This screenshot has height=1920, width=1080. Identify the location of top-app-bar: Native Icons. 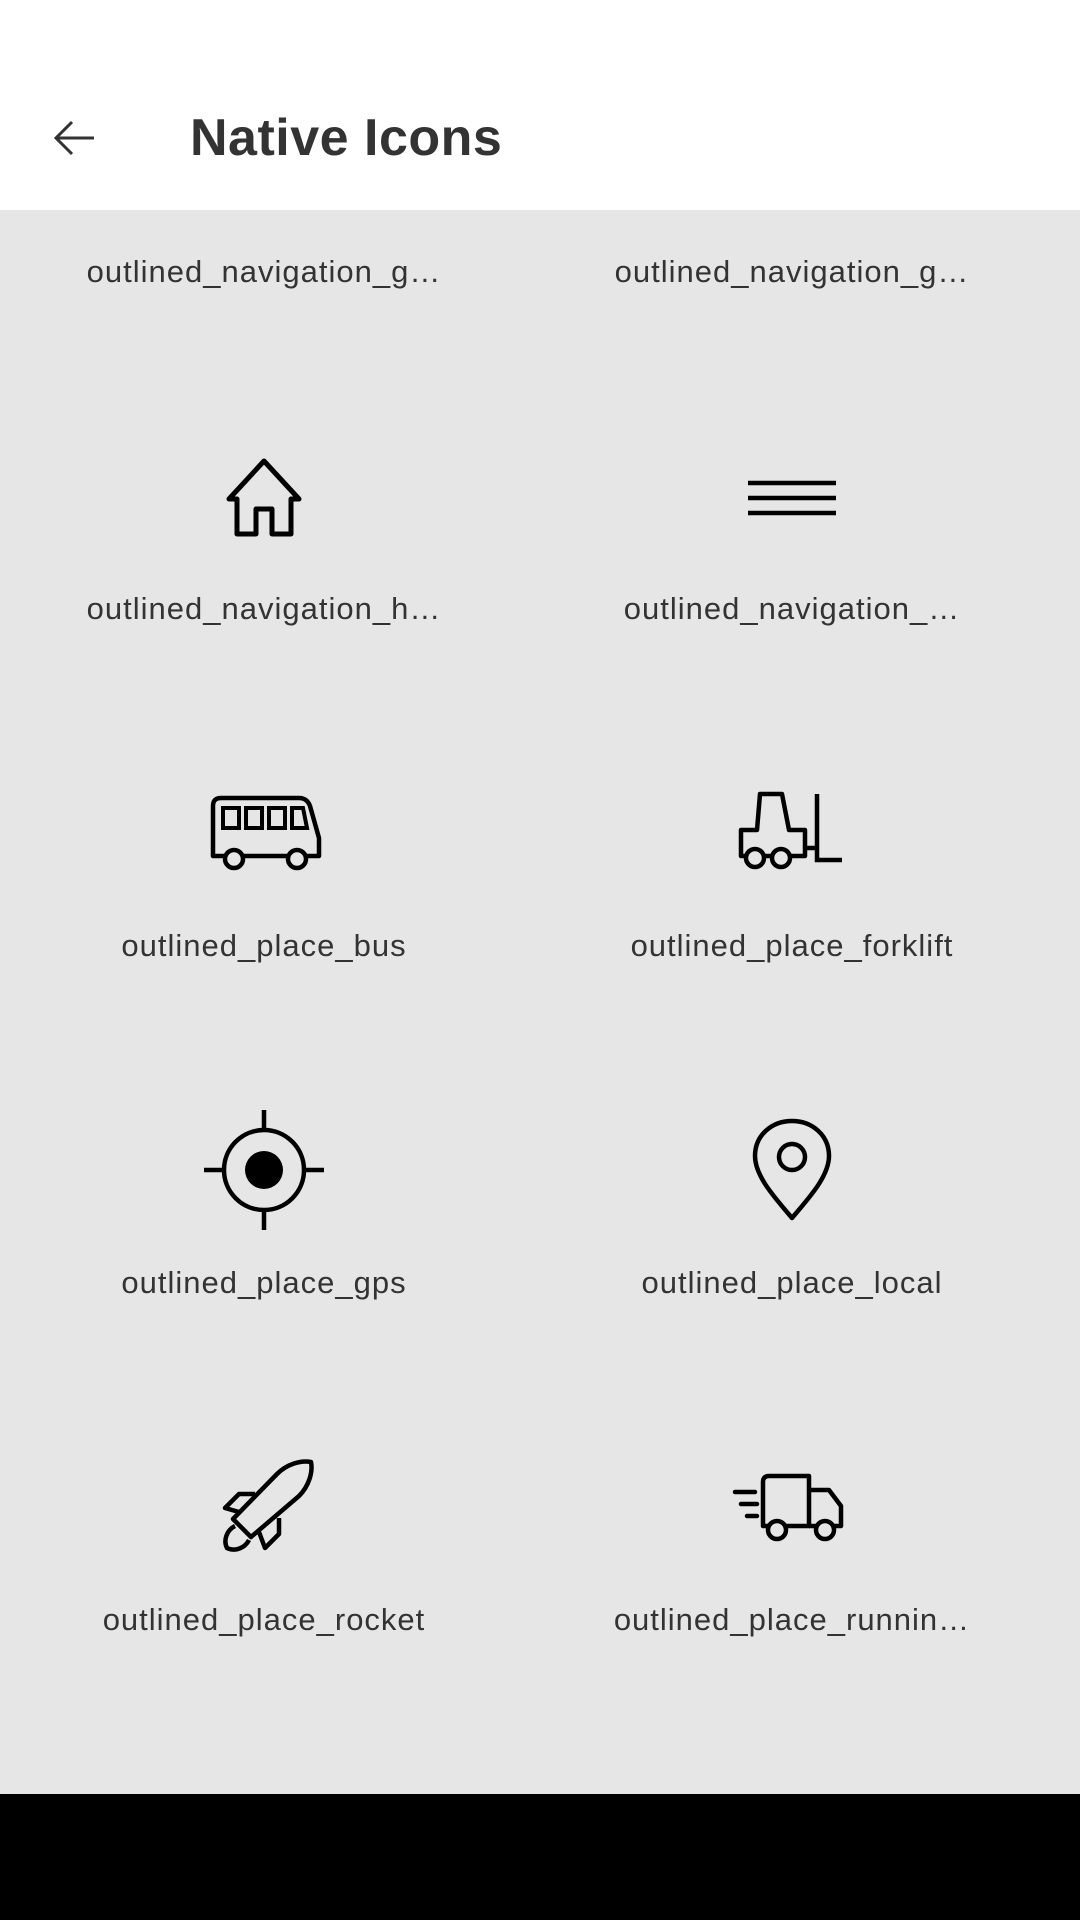
(540, 105).